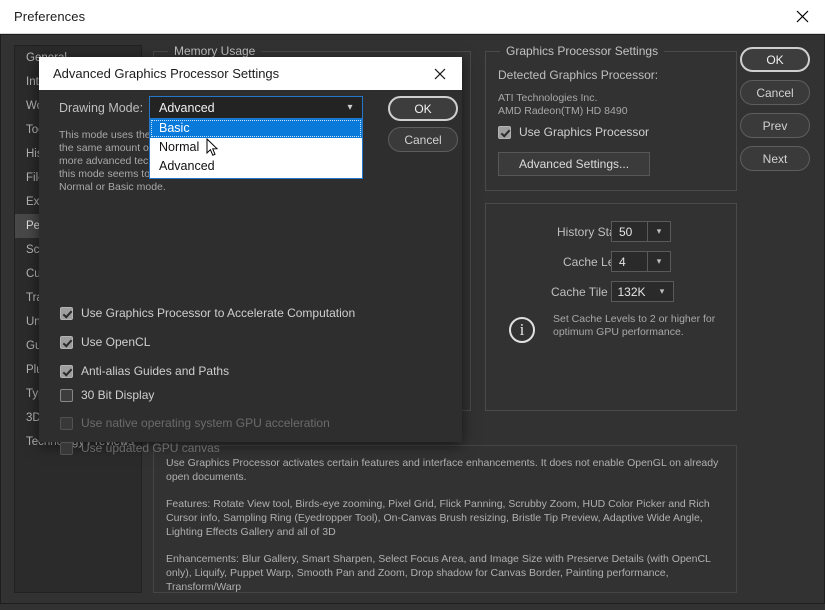  I want to click on mode-description-line-1: This mode uses the, so click(105, 135).